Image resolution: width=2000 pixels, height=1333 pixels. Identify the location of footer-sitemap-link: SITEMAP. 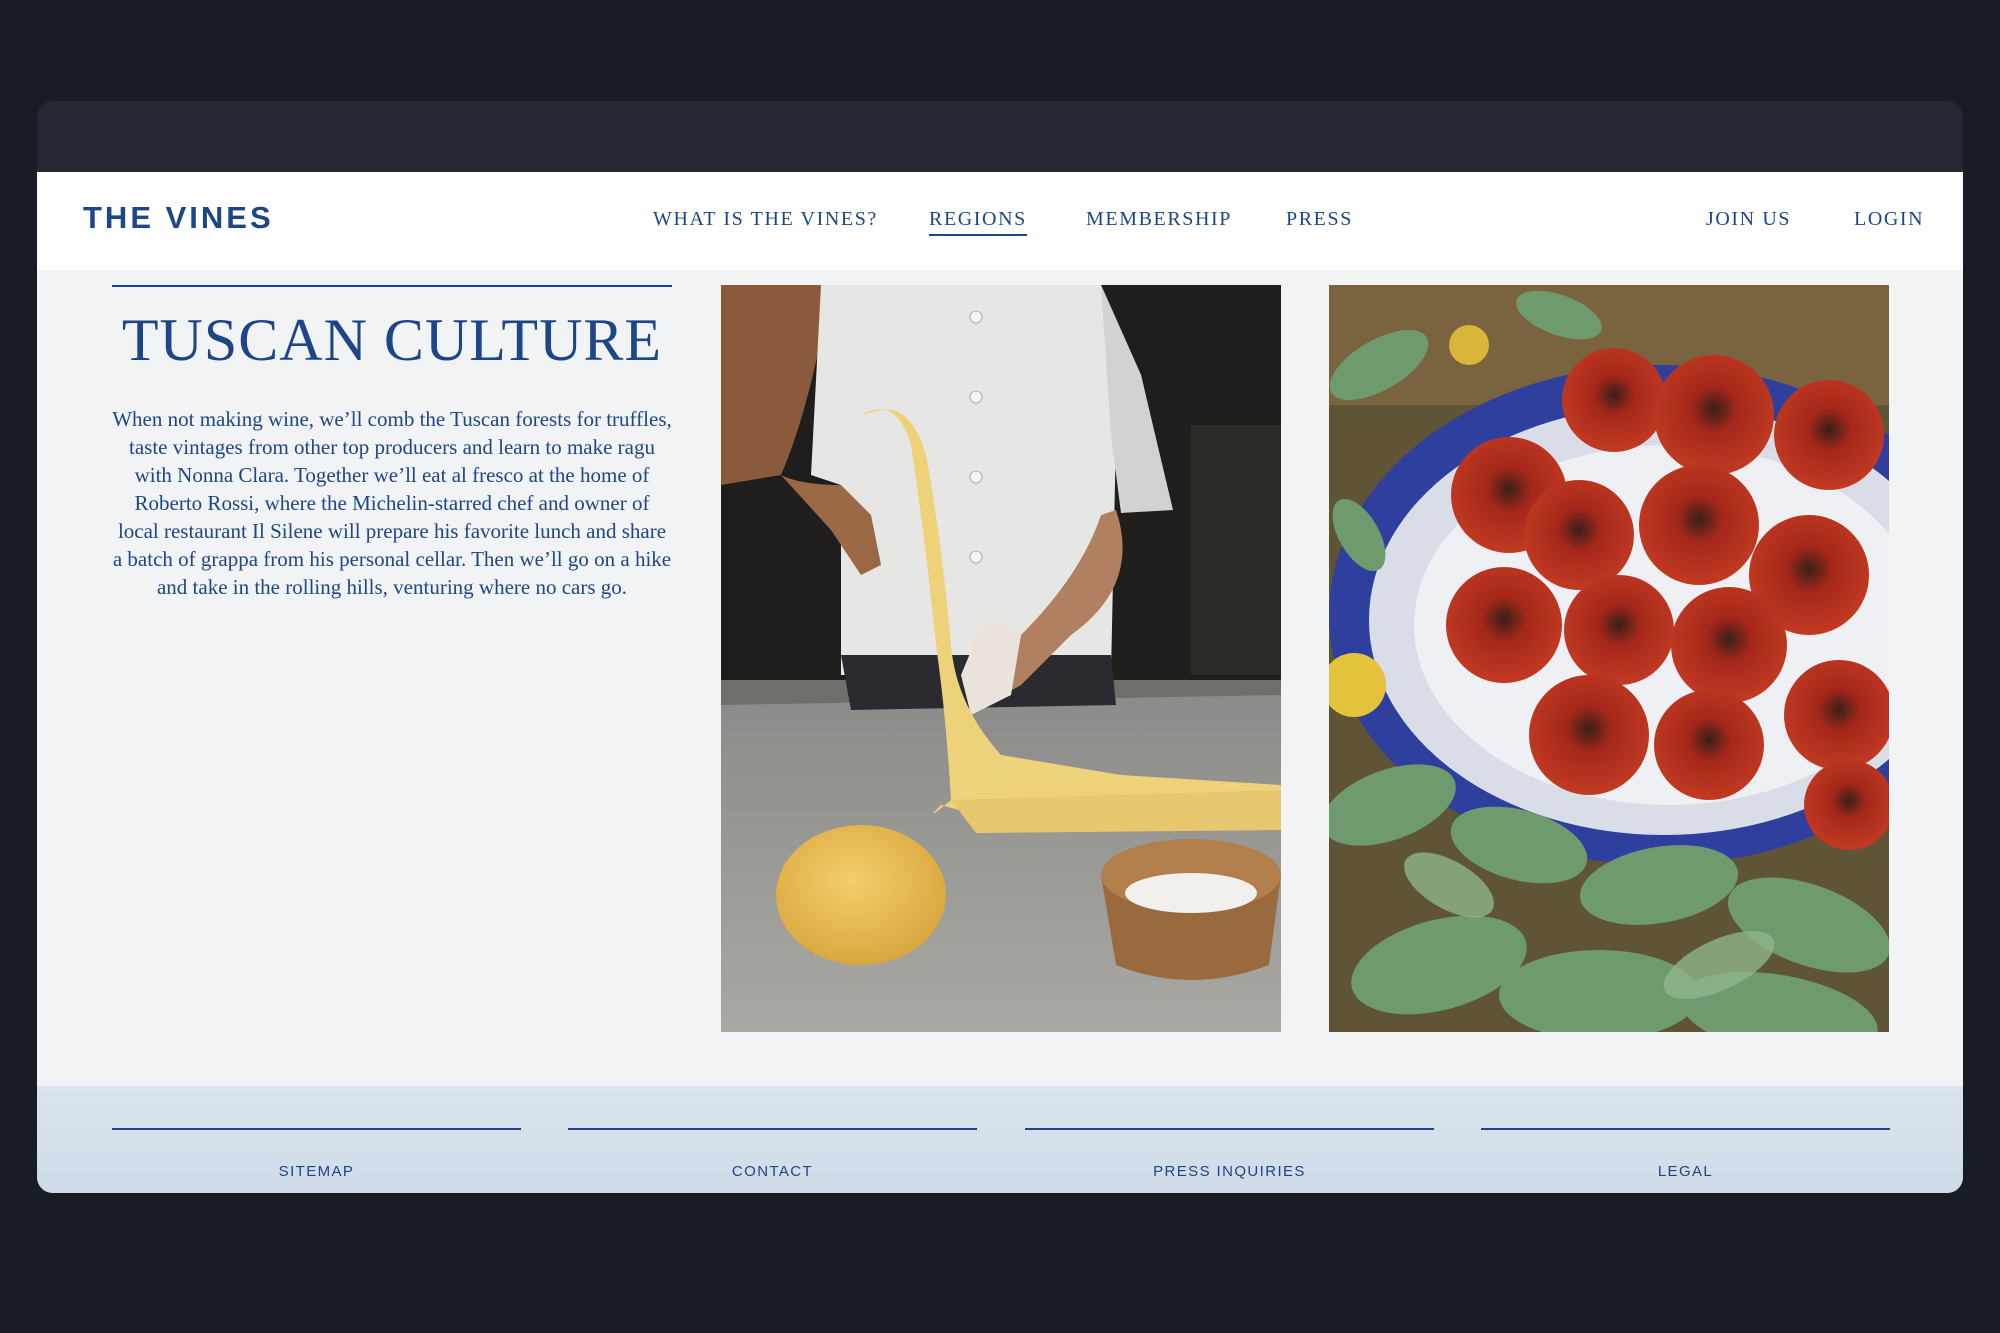
(316, 1171).